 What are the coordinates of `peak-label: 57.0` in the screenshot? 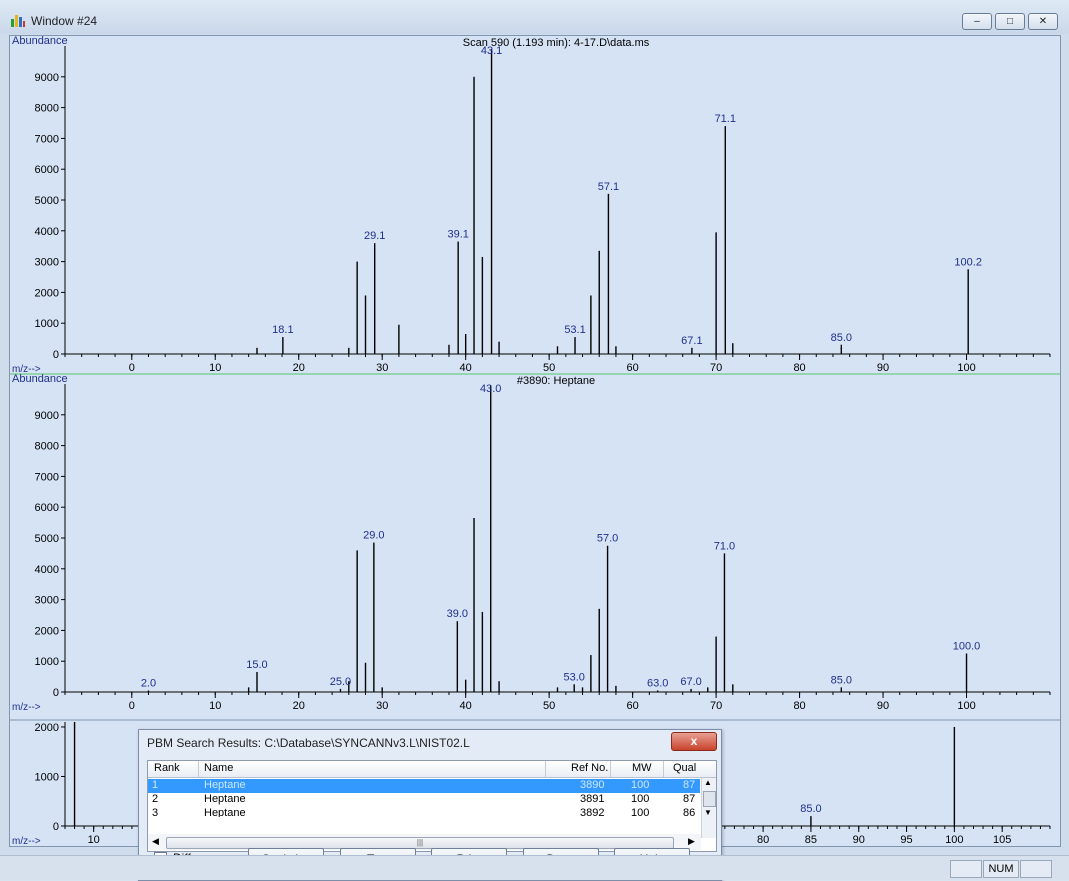 It's located at (607, 539).